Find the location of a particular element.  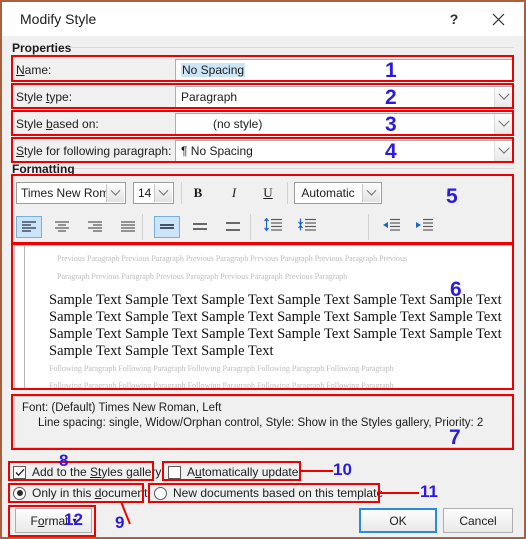

annotation-number-9: 9 is located at coordinates (120, 522).